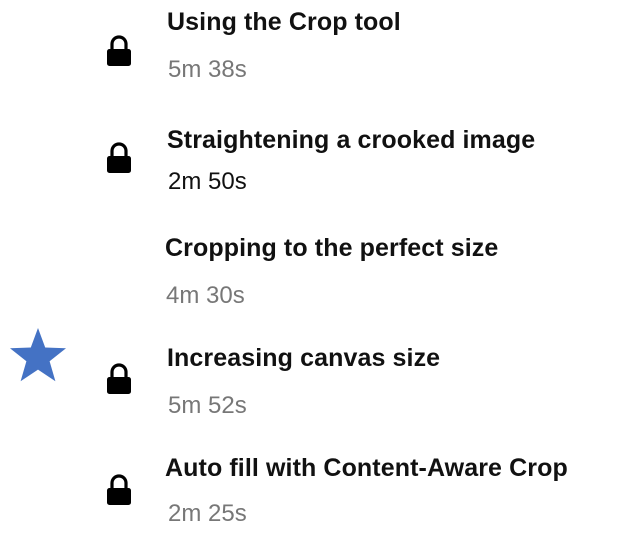 The width and height of the screenshot is (632, 546). Describe the element at coordinates (351, 140) in the screenshot. I see `lesson-title: Straightening a crooked image` at that location.